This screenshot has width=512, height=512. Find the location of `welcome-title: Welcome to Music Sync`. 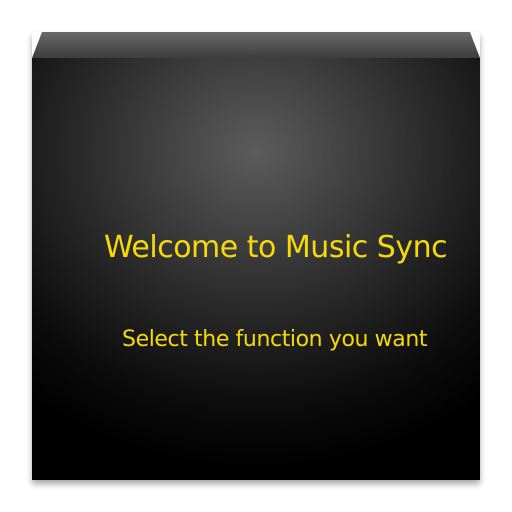

welcome-title: Welcome to Music Sync is located at coordinates (276, 247).